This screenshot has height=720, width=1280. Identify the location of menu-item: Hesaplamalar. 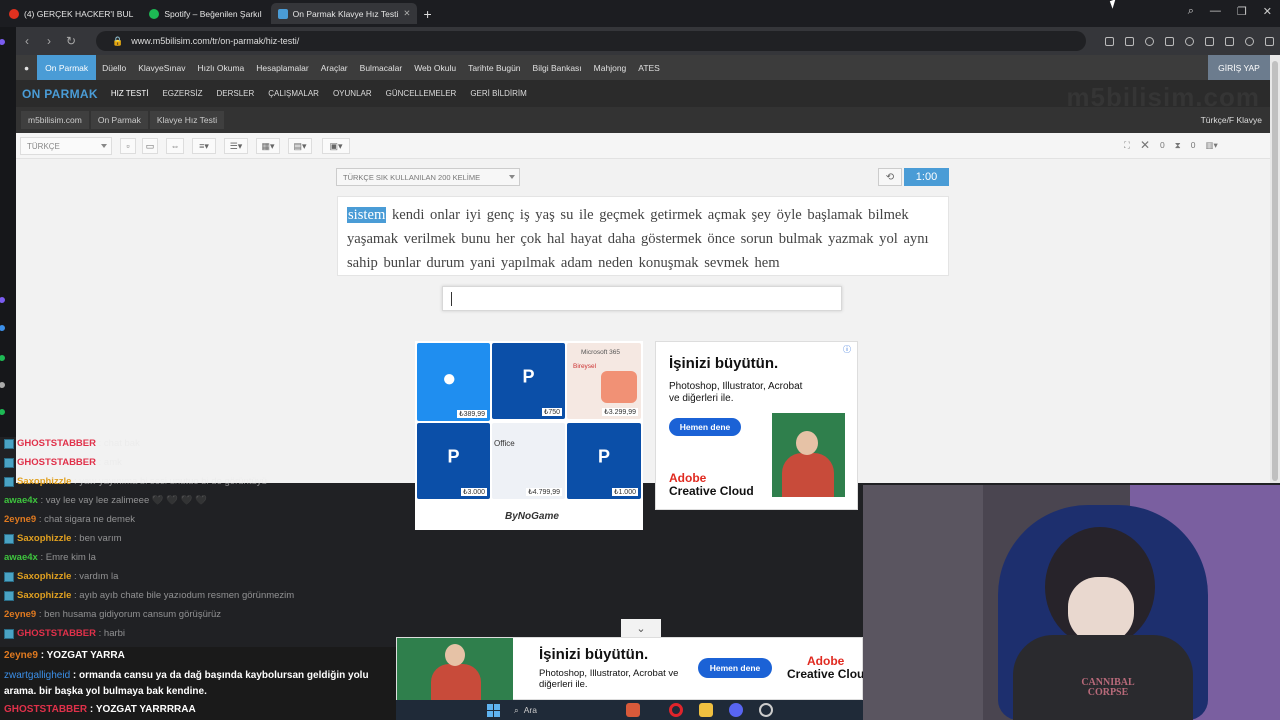
(282, 68).